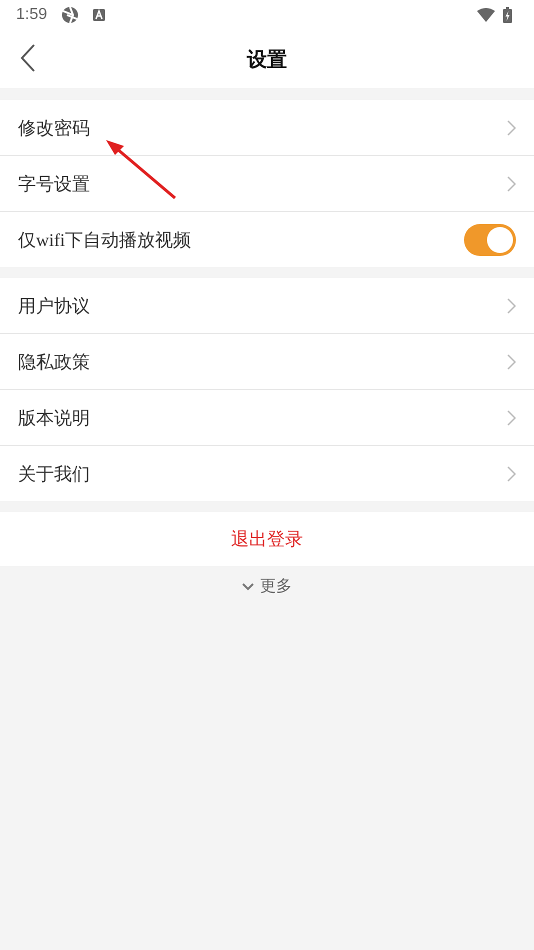  Describe the element at coordinates (267, 539) in the screenshot. I see `logout-button: 退出登录` at that location.